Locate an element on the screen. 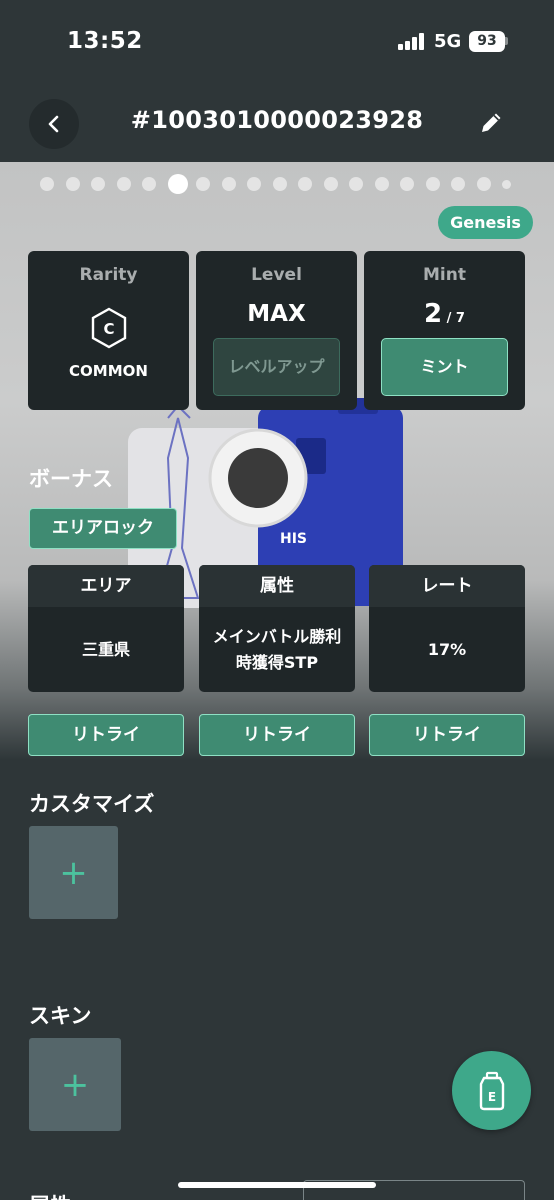 This screenshot has height=1200, width=554. bonus-rate-header: レート is located at coordinates (447, 586).